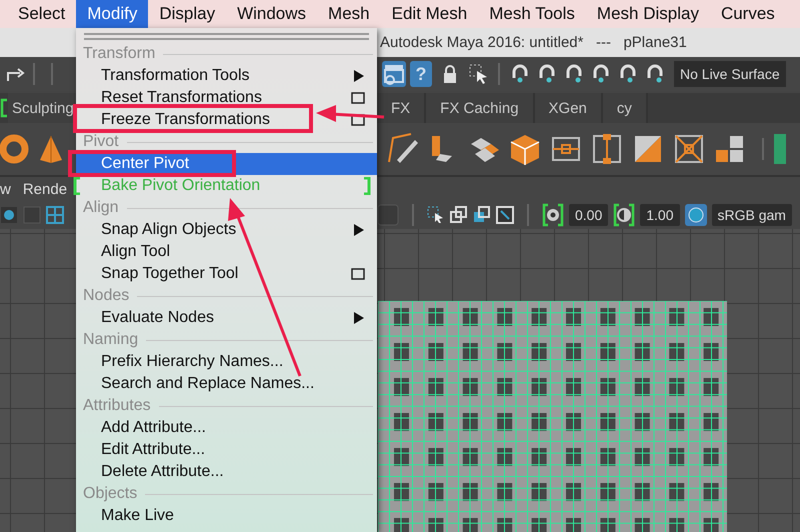  What do you see at coordinates (226, 252) in the screenshot?
I see `menu-item: Align Tool` at bounding box center [226, 252].